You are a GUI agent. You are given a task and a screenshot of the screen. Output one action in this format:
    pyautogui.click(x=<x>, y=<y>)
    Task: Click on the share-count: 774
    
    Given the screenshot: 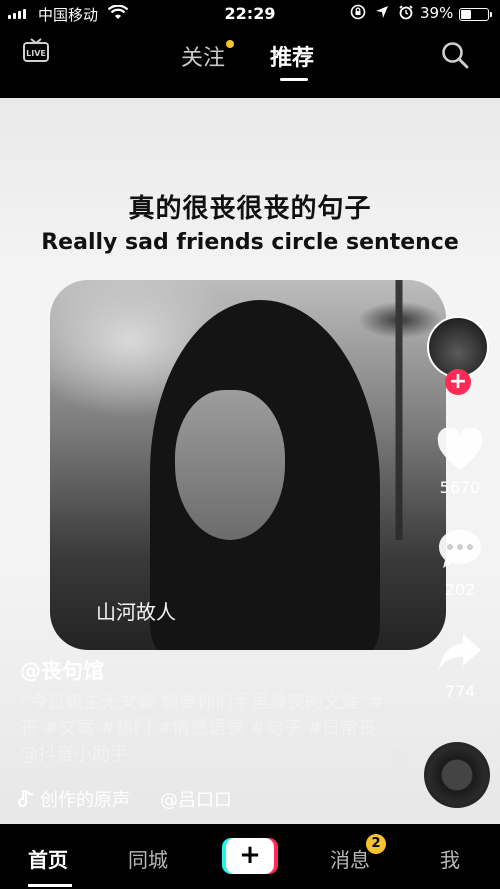 What is the action you would take?
    pyautogui.click(x=460, y=691)
    